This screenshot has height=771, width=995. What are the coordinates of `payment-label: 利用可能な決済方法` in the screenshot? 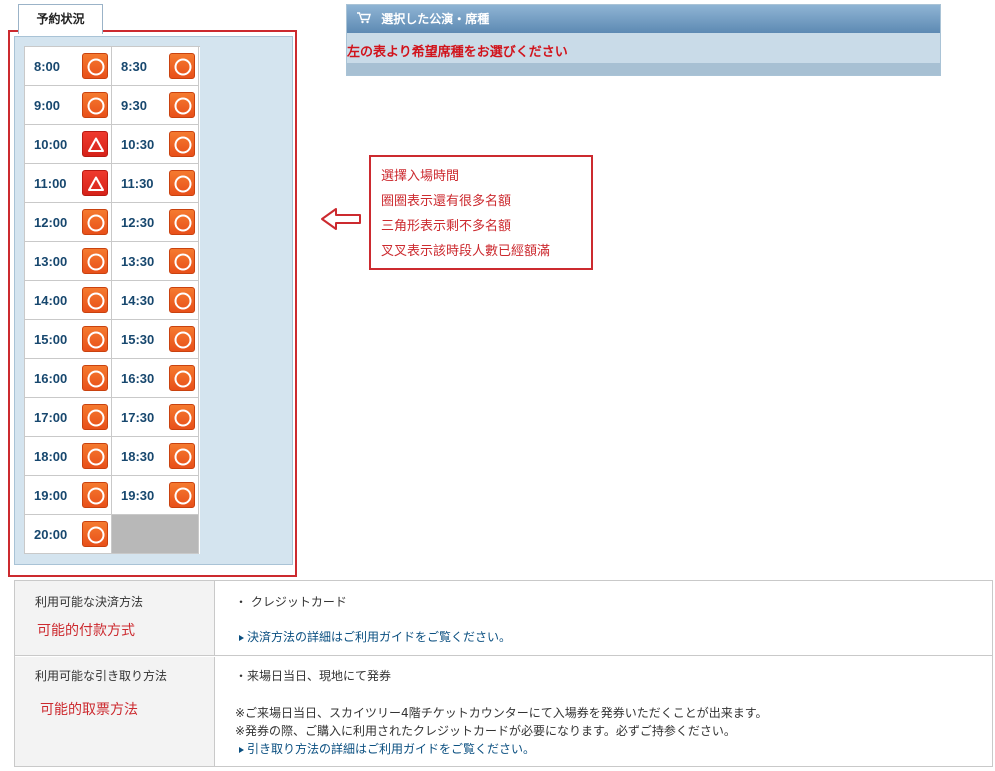 It's located at (89, 602).